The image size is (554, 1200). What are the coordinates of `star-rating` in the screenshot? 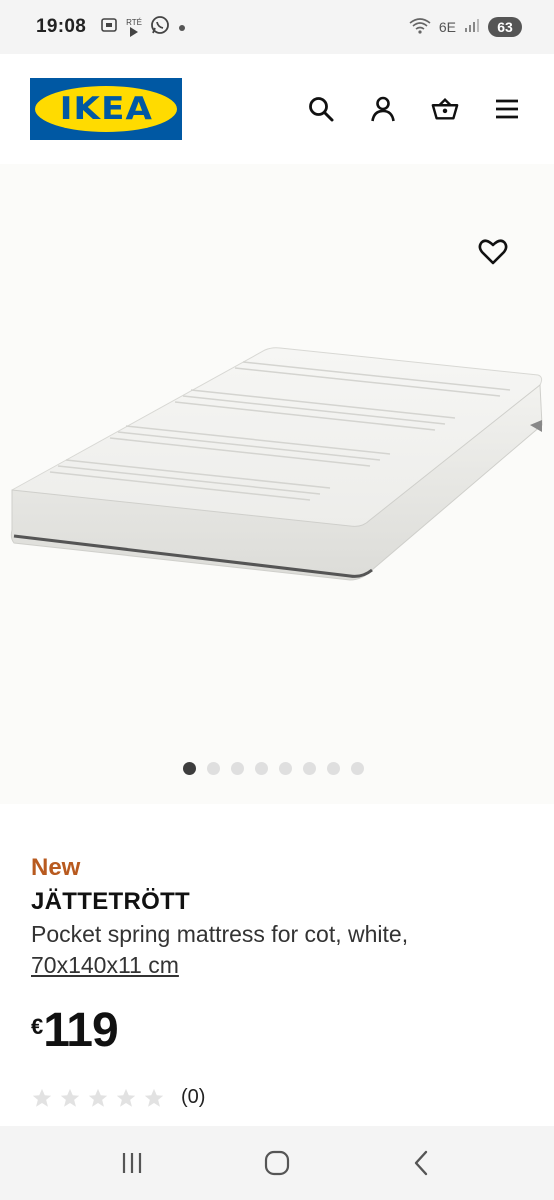 It's located at (98, 1098).